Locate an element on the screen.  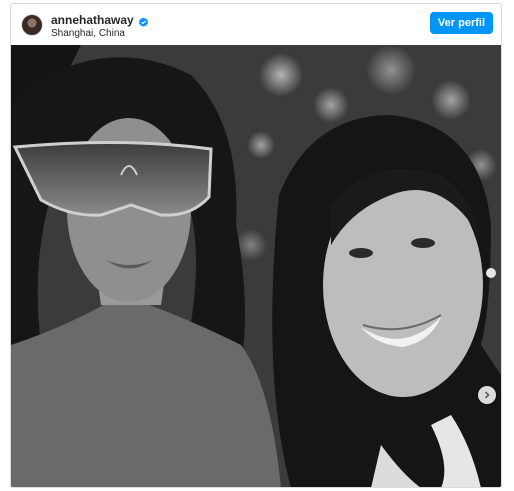
location: Shanghai, China is located at coordinates (88, 33).